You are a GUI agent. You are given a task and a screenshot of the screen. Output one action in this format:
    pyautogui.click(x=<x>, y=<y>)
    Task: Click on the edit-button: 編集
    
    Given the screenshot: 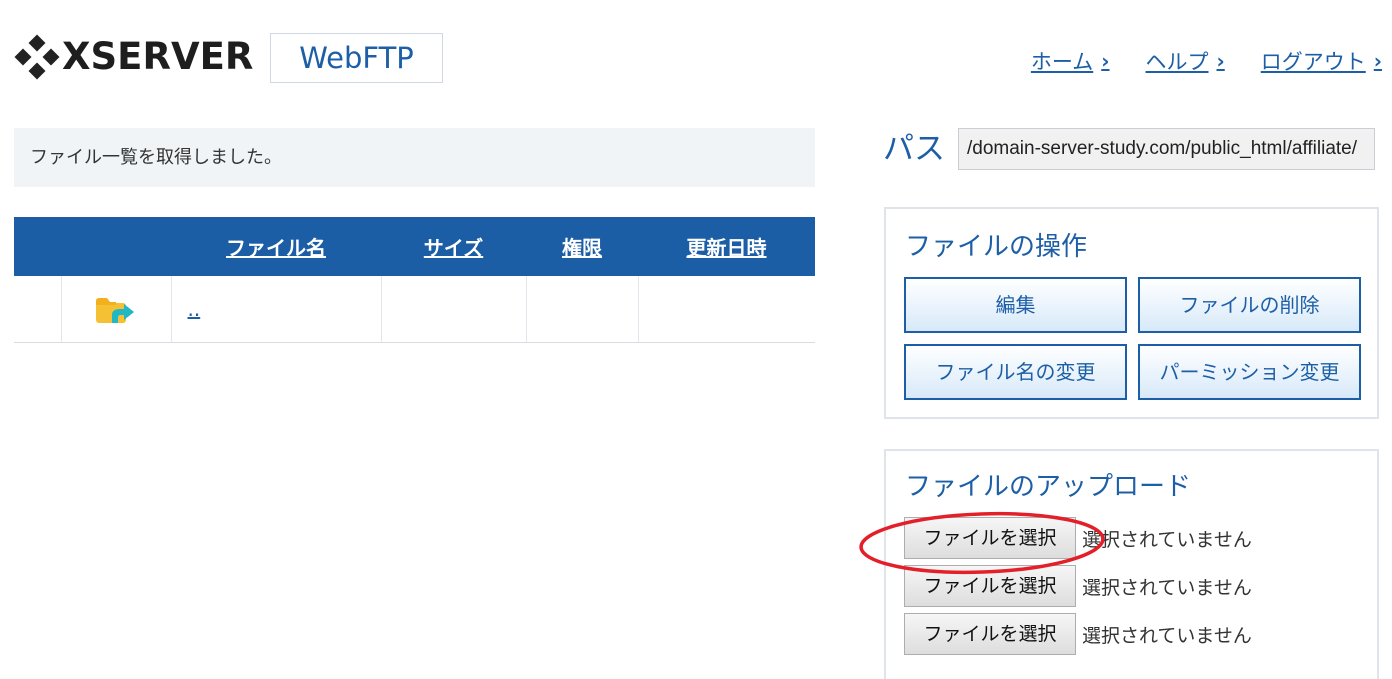 What is the action you would take?
    pyautogui.click(x=1015, y=305)
    